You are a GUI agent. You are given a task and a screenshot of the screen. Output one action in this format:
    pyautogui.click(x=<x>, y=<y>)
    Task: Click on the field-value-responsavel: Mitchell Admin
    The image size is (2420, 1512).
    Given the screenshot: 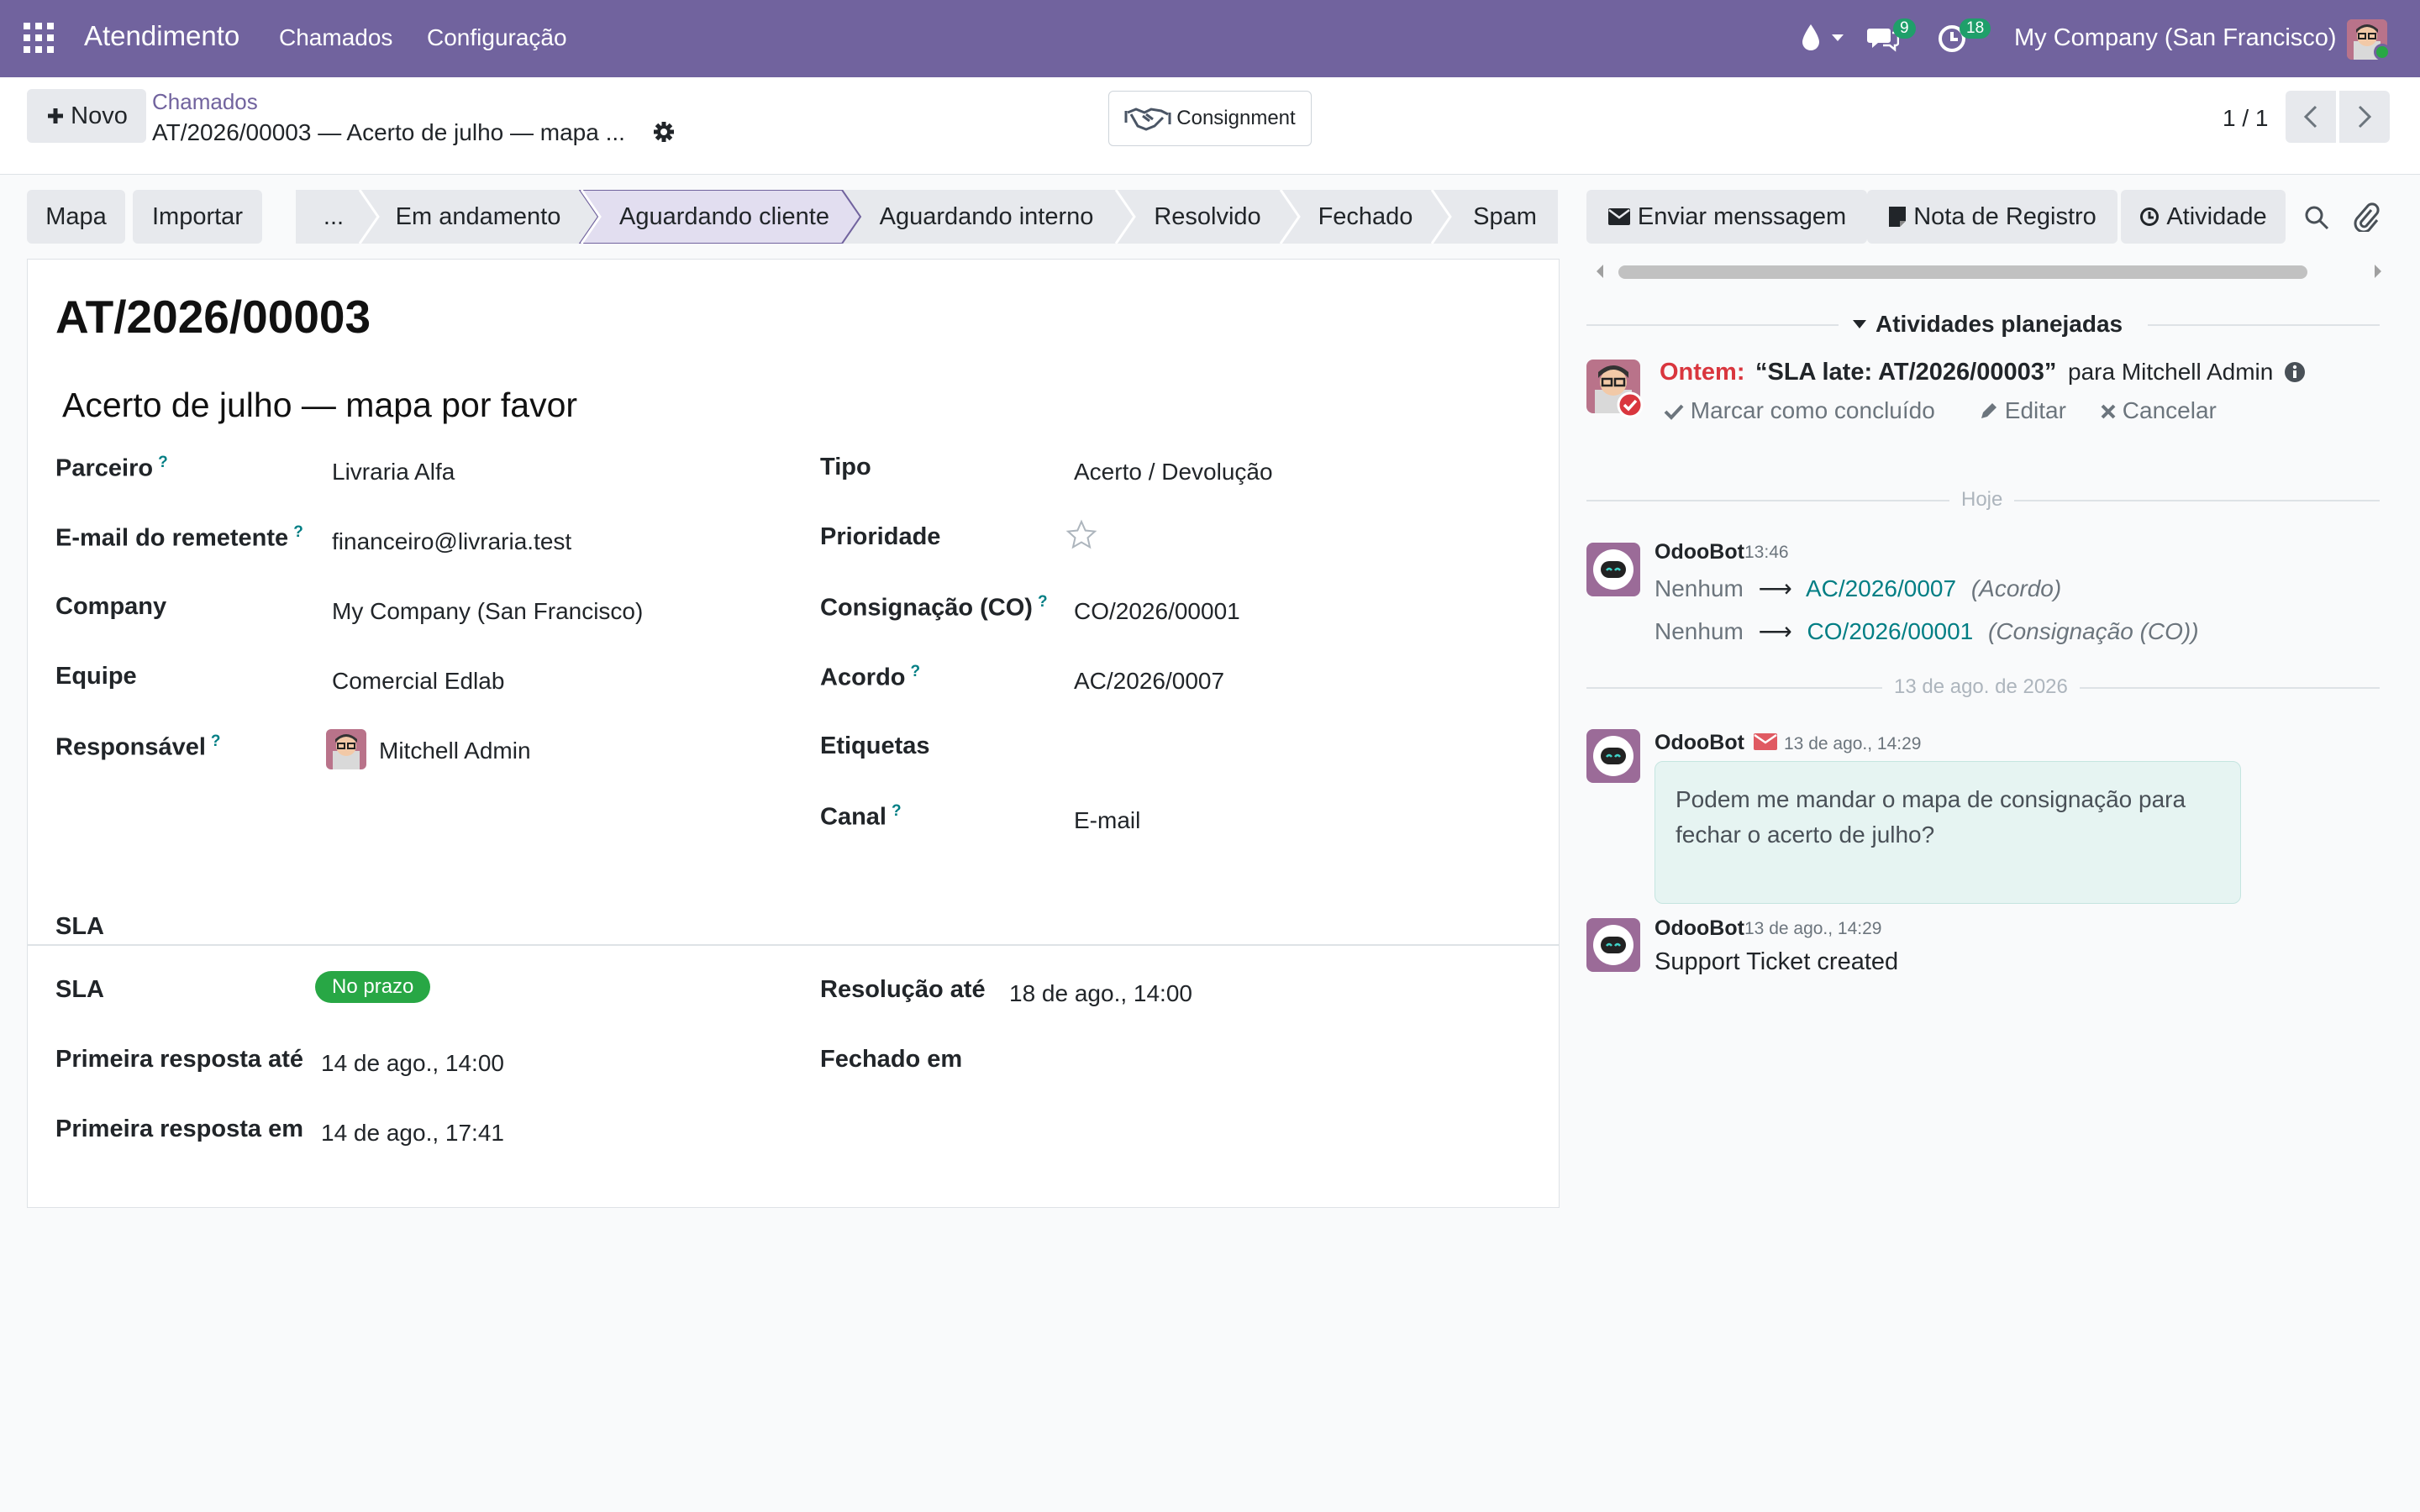 What is the action you would take?
    pyautogui.click(x=455, y=751)
    